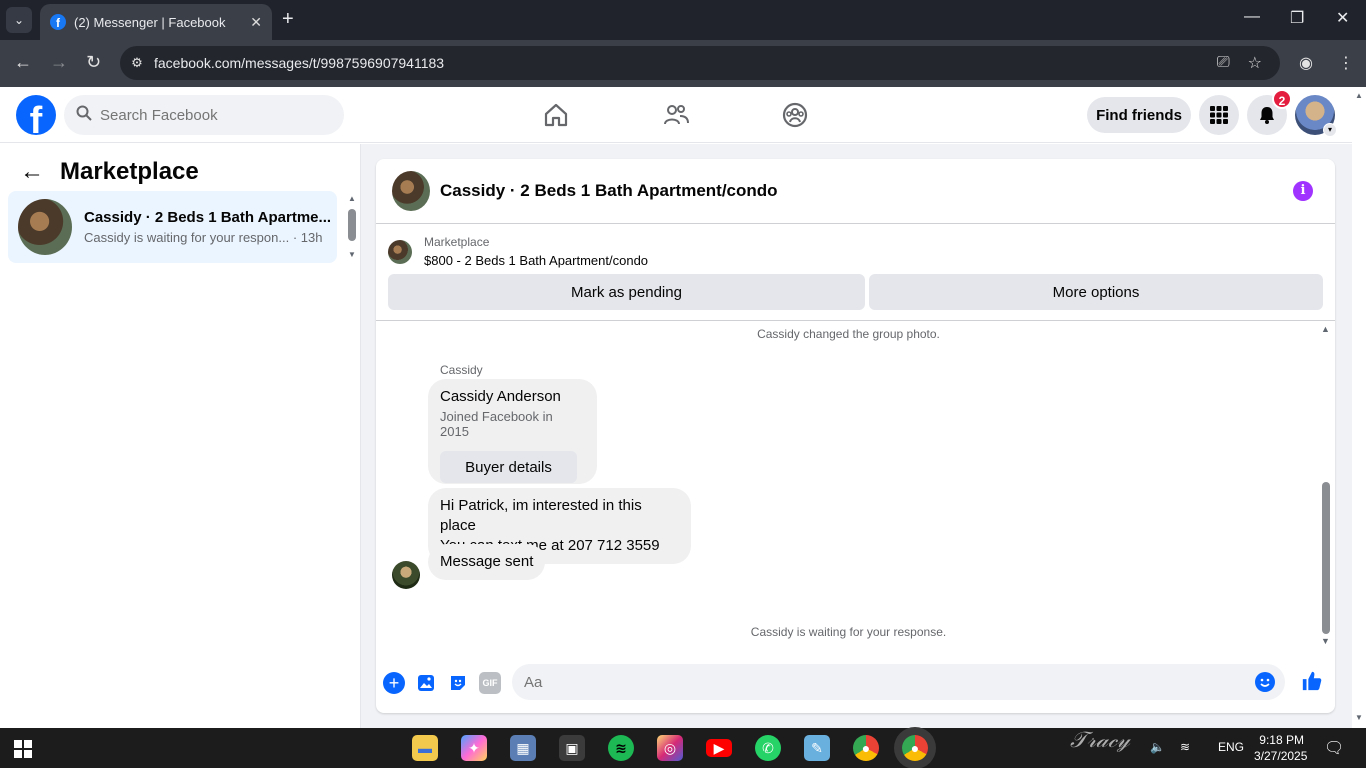 This screenshot has width=1366, height=768. I want to click on sticker-icon, so click(458, 683).